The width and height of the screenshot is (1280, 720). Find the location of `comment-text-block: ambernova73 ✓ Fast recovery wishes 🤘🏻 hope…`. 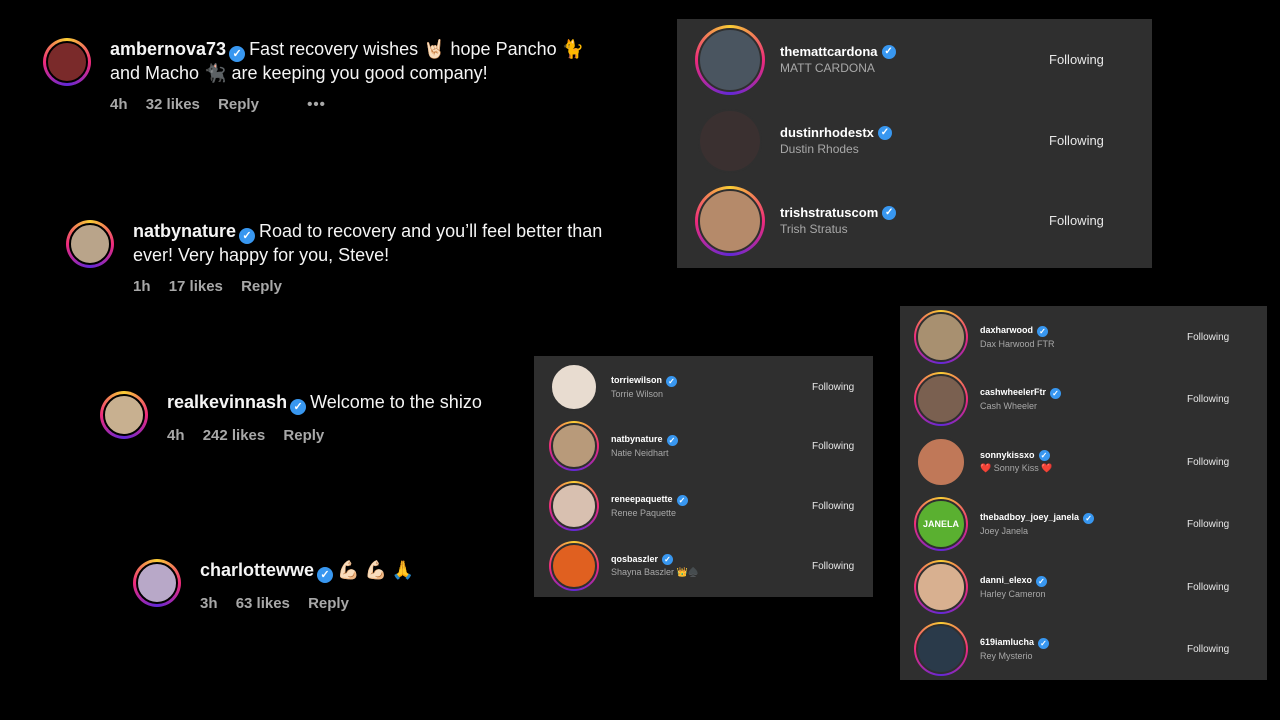

comment-text-block: ambernova73 ✓ Fast recovery wishes 🤘🏻 hope… is located at coordinates (360, 61).